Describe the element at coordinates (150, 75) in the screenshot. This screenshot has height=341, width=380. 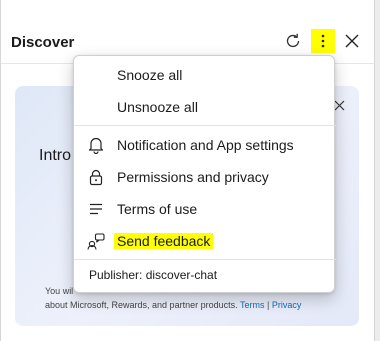
I see `menu-item-label: Snooze all` at that location.